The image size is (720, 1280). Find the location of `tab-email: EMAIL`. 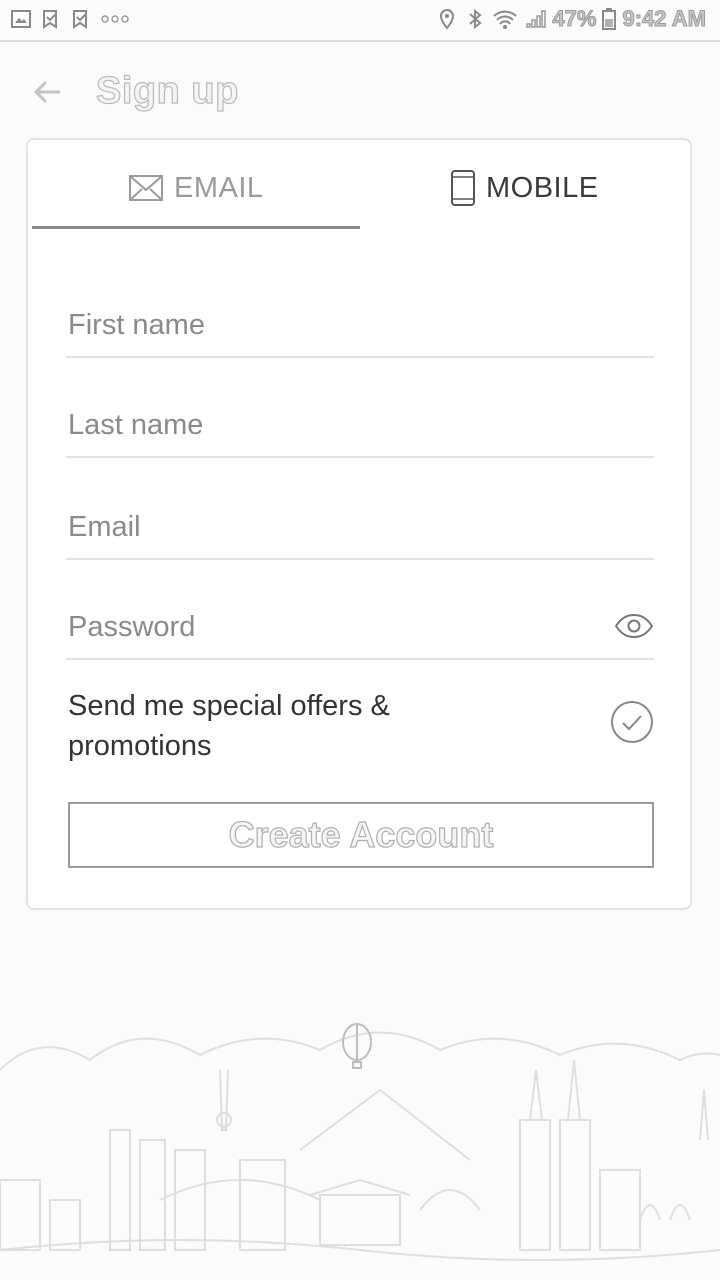

tab-email: EMAIL is located at coordinates (196, 188).